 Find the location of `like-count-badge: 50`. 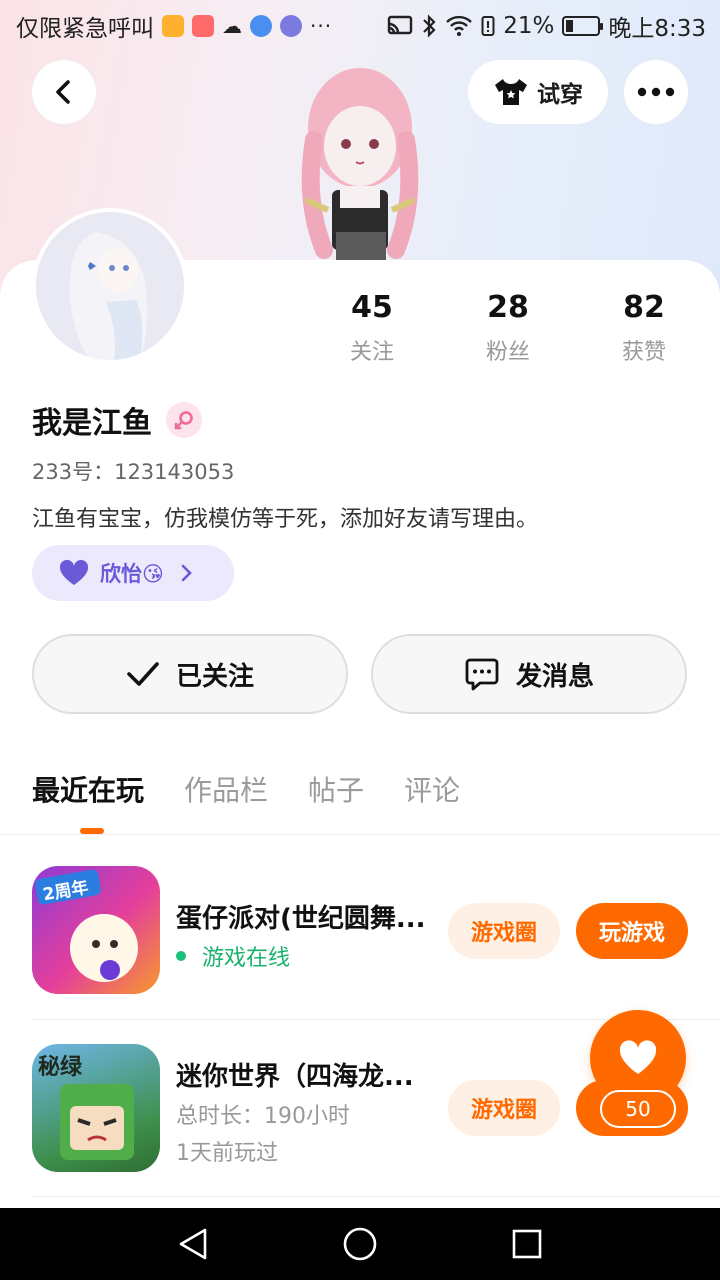

like-count-badge: 50 is located at coordinates (638, 1109).